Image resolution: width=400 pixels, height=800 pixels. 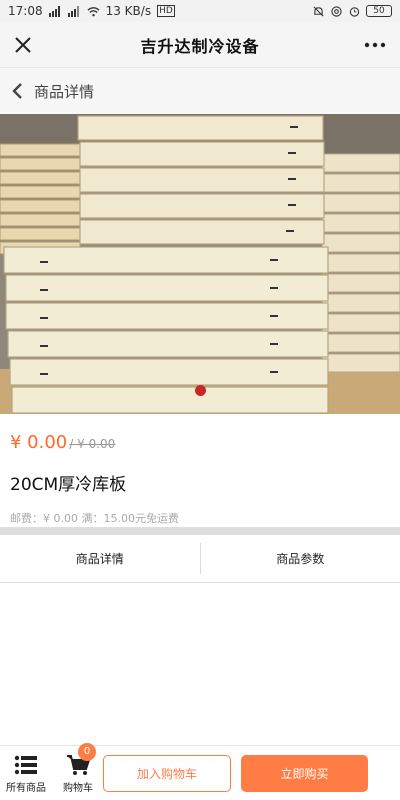 What do you see at coordinates (26, 788) in the screenshot?
I see `all-products-label: 所有商品` at bounding box center [26, 788].